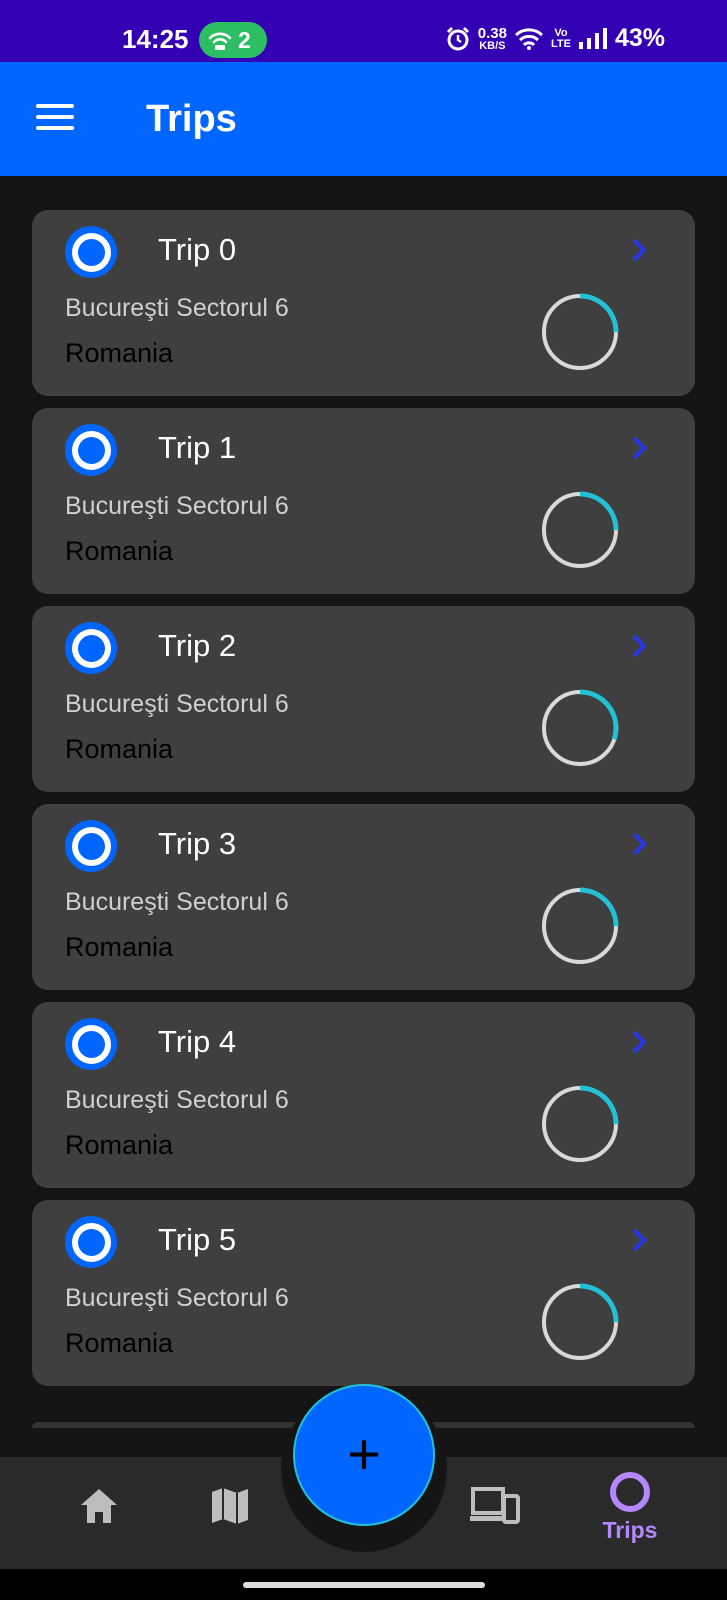 This screenshot has width=727, height=1600. I want to click on add-trip-button: +, so click(364, 1455).